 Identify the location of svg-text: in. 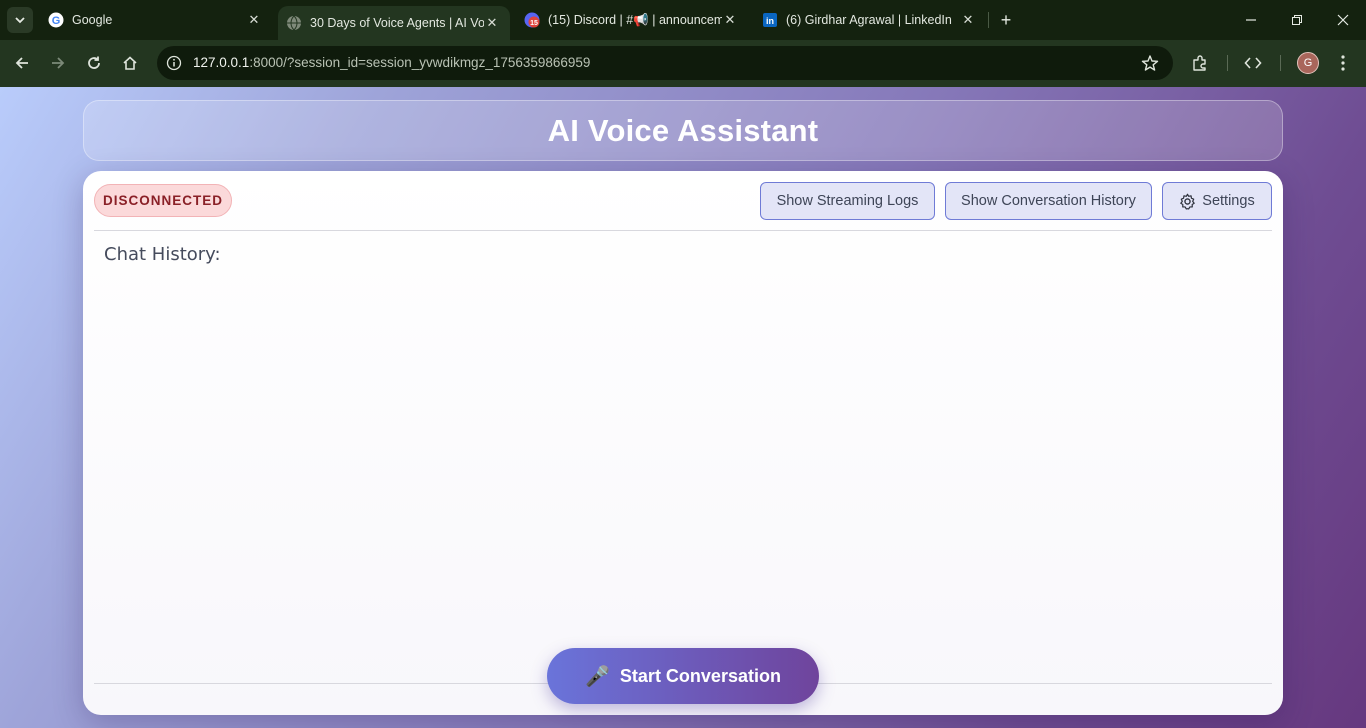
(770, 21).